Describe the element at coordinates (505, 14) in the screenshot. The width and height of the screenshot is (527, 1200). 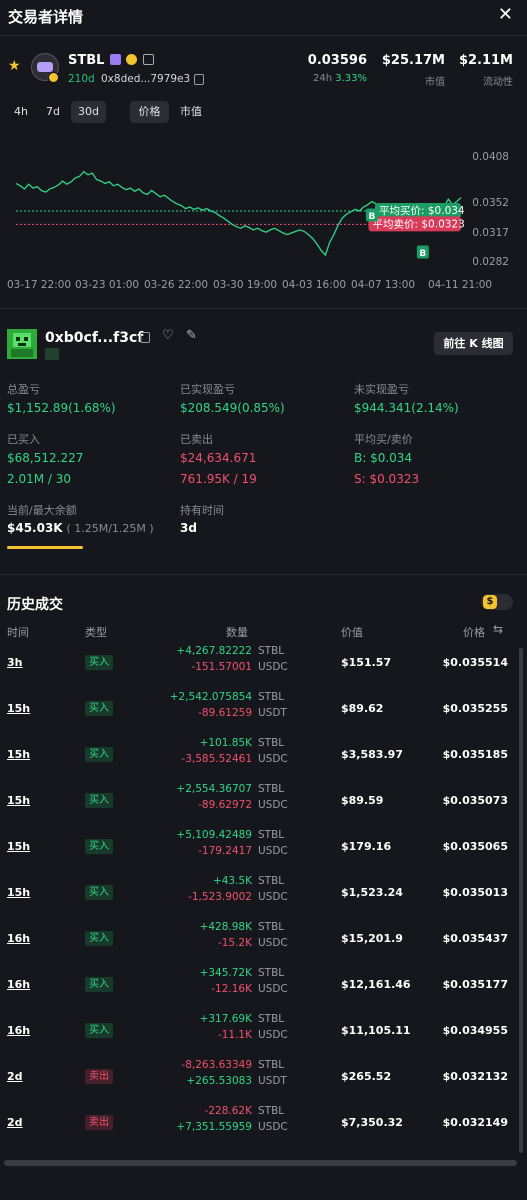
I see `close-icon: ✕` at that location.